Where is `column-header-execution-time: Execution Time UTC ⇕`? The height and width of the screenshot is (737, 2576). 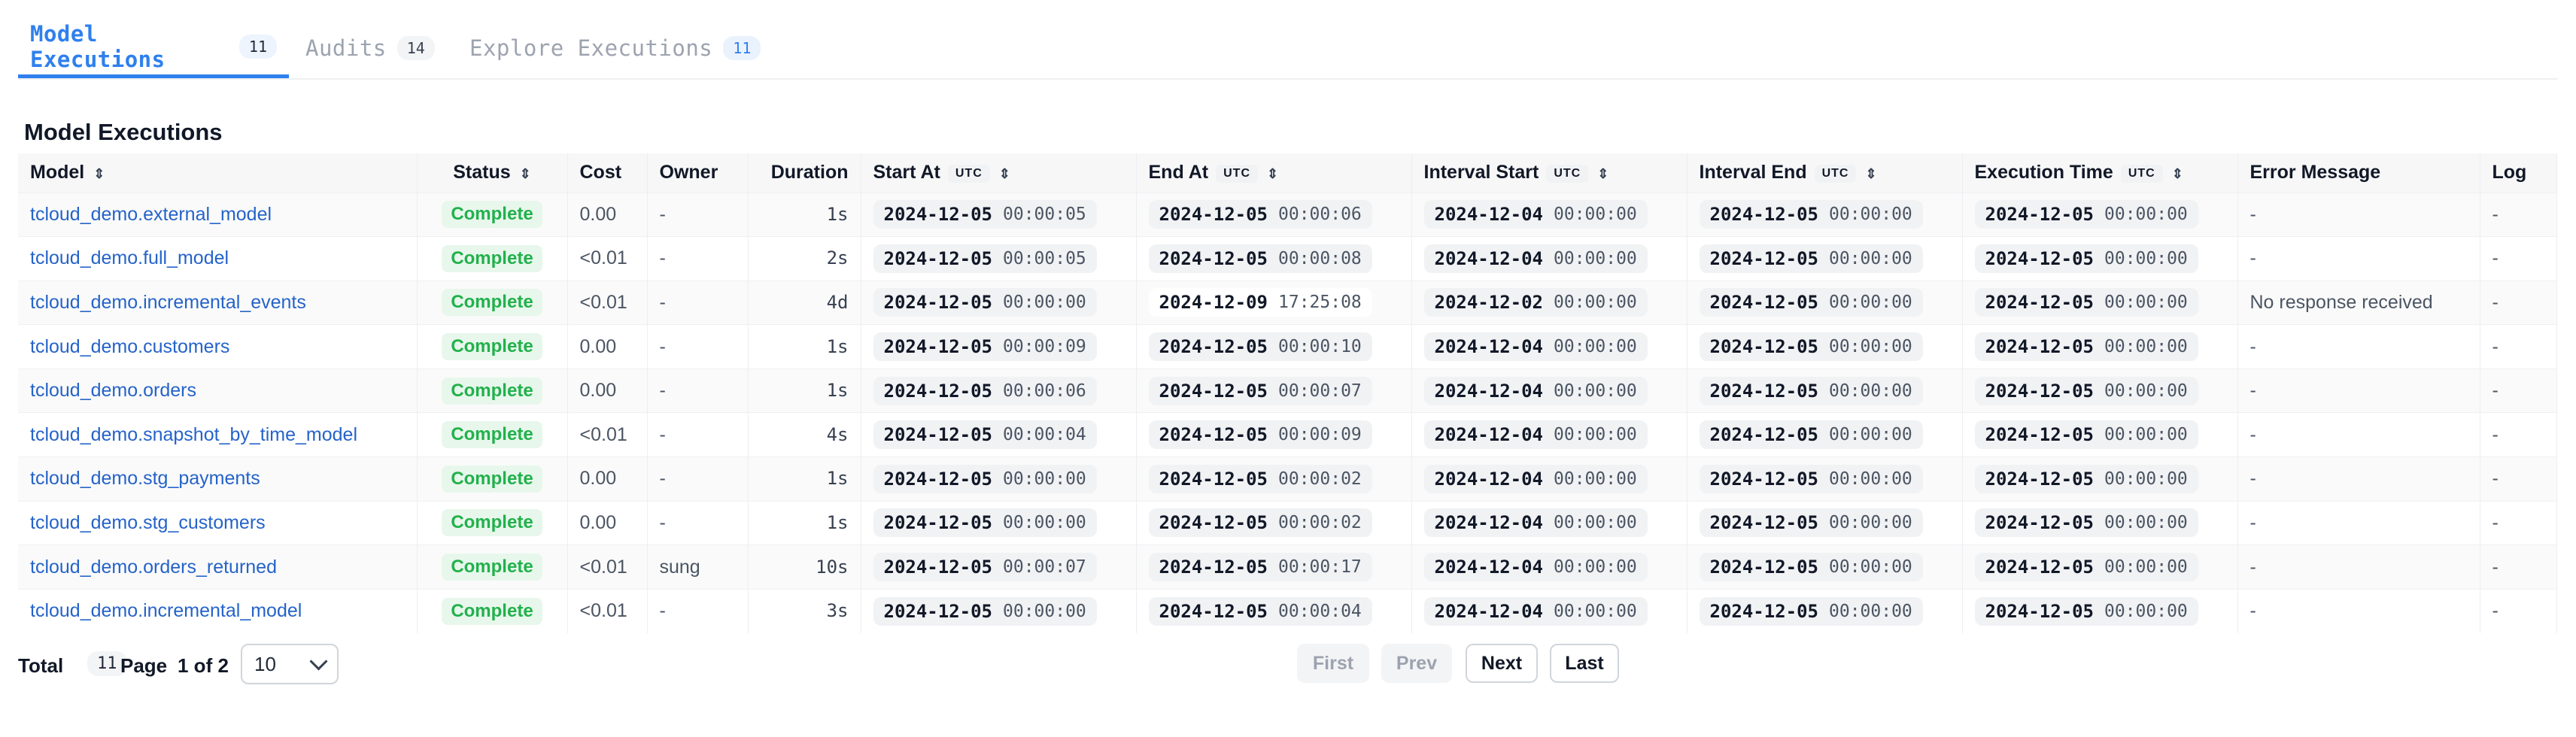 column-header-execution-time: Execution Time UTC ⇕ is located at coordinates (2100, 173).